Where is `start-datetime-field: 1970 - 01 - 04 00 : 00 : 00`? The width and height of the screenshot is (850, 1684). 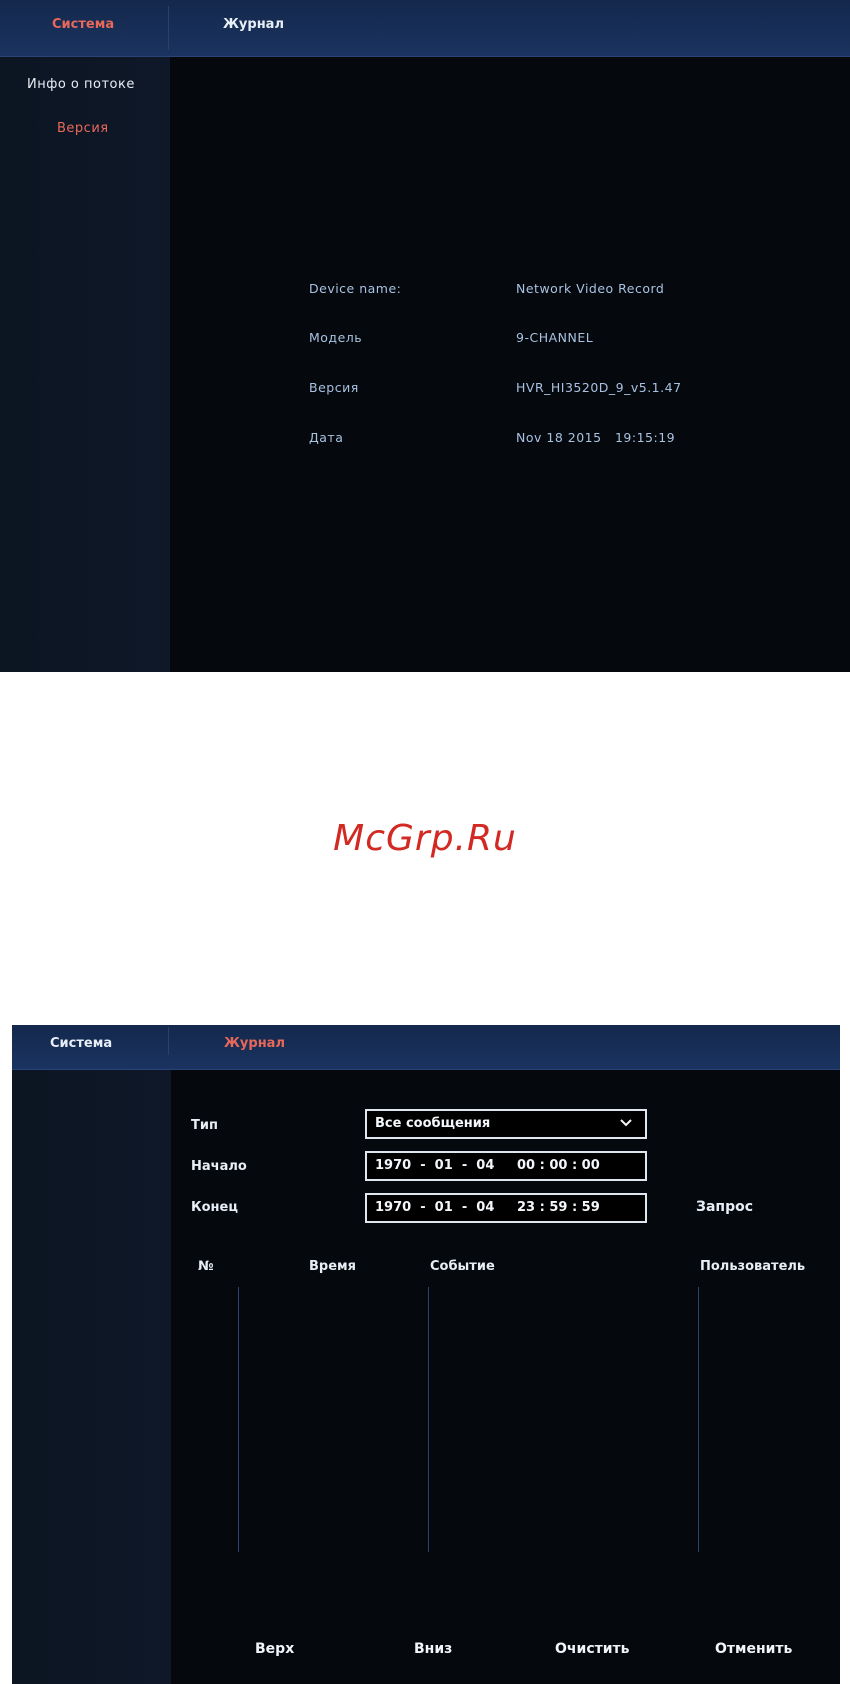
start-datetime-field: 1970 - 01 - 04 00 : 00 : 00 is located at coordinates (506, 1166).